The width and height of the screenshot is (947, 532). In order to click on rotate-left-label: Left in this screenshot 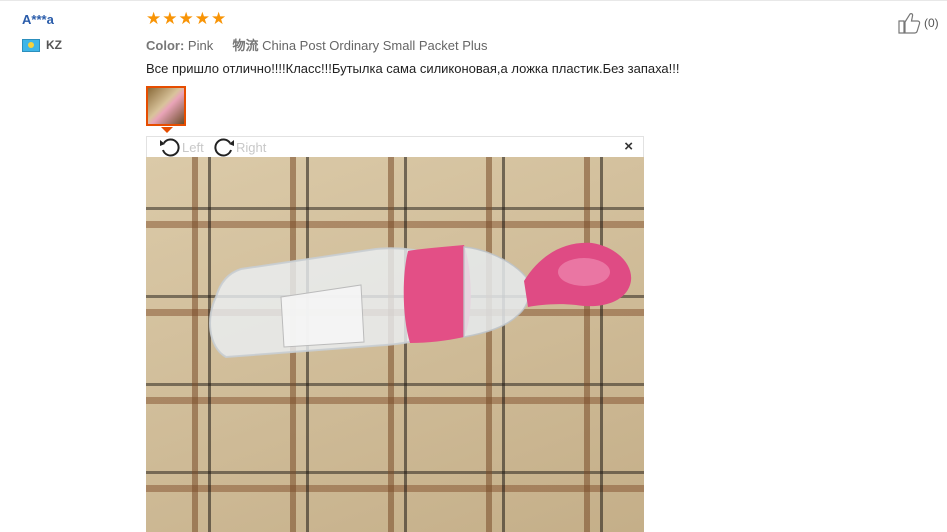, I will do `click(193, 147)`.